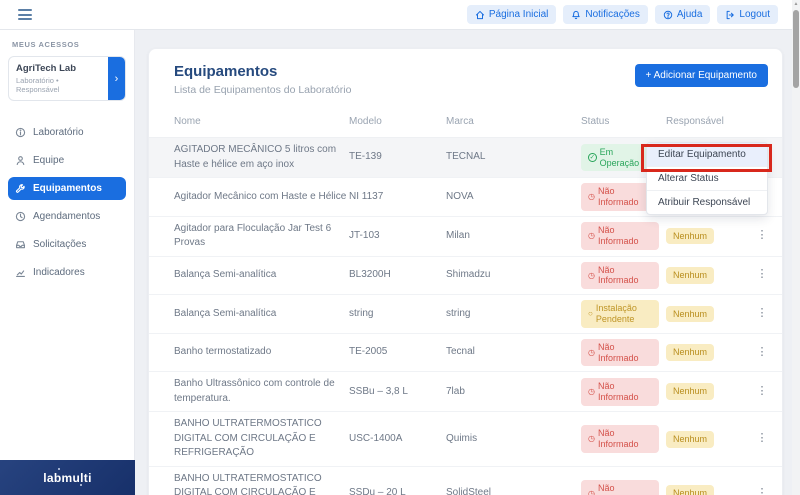  I want to click on cell-model: string, so click(361, 313).